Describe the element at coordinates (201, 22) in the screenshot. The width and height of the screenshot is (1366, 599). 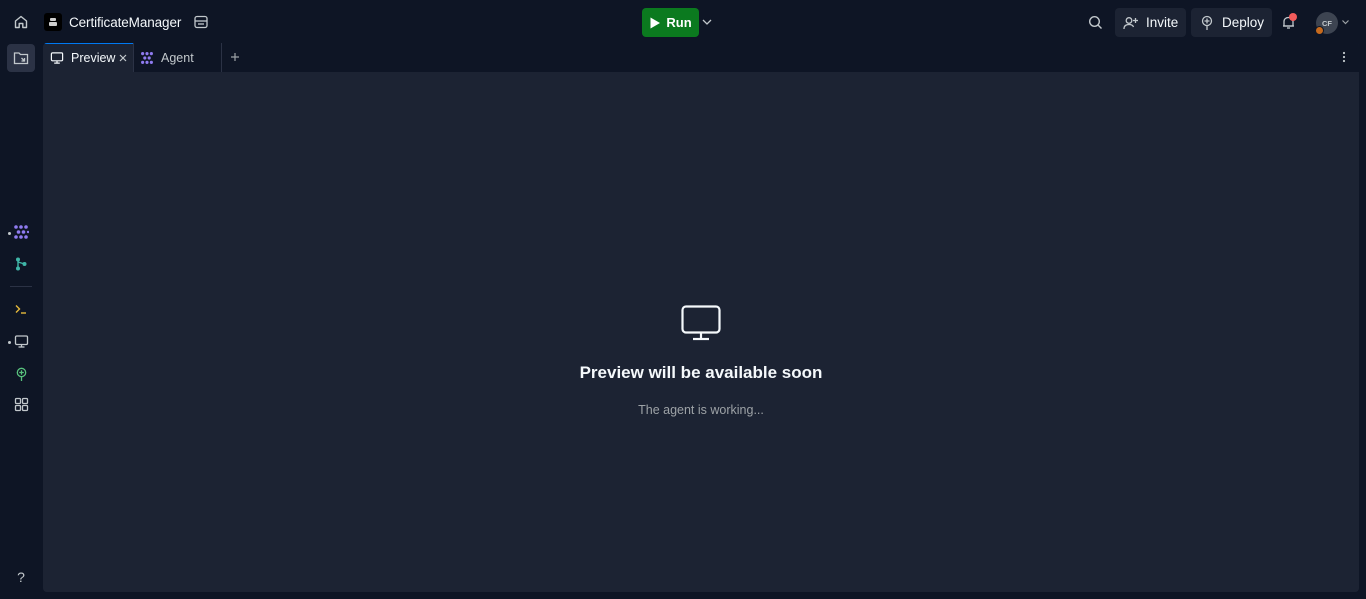
I see `repl-info-icon` at that location.